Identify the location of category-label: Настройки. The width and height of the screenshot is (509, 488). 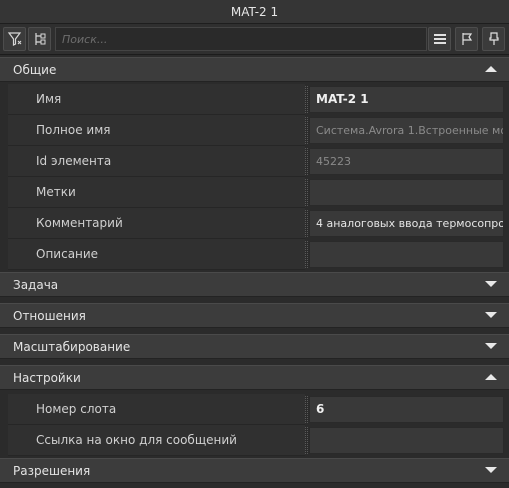
(47, 377).